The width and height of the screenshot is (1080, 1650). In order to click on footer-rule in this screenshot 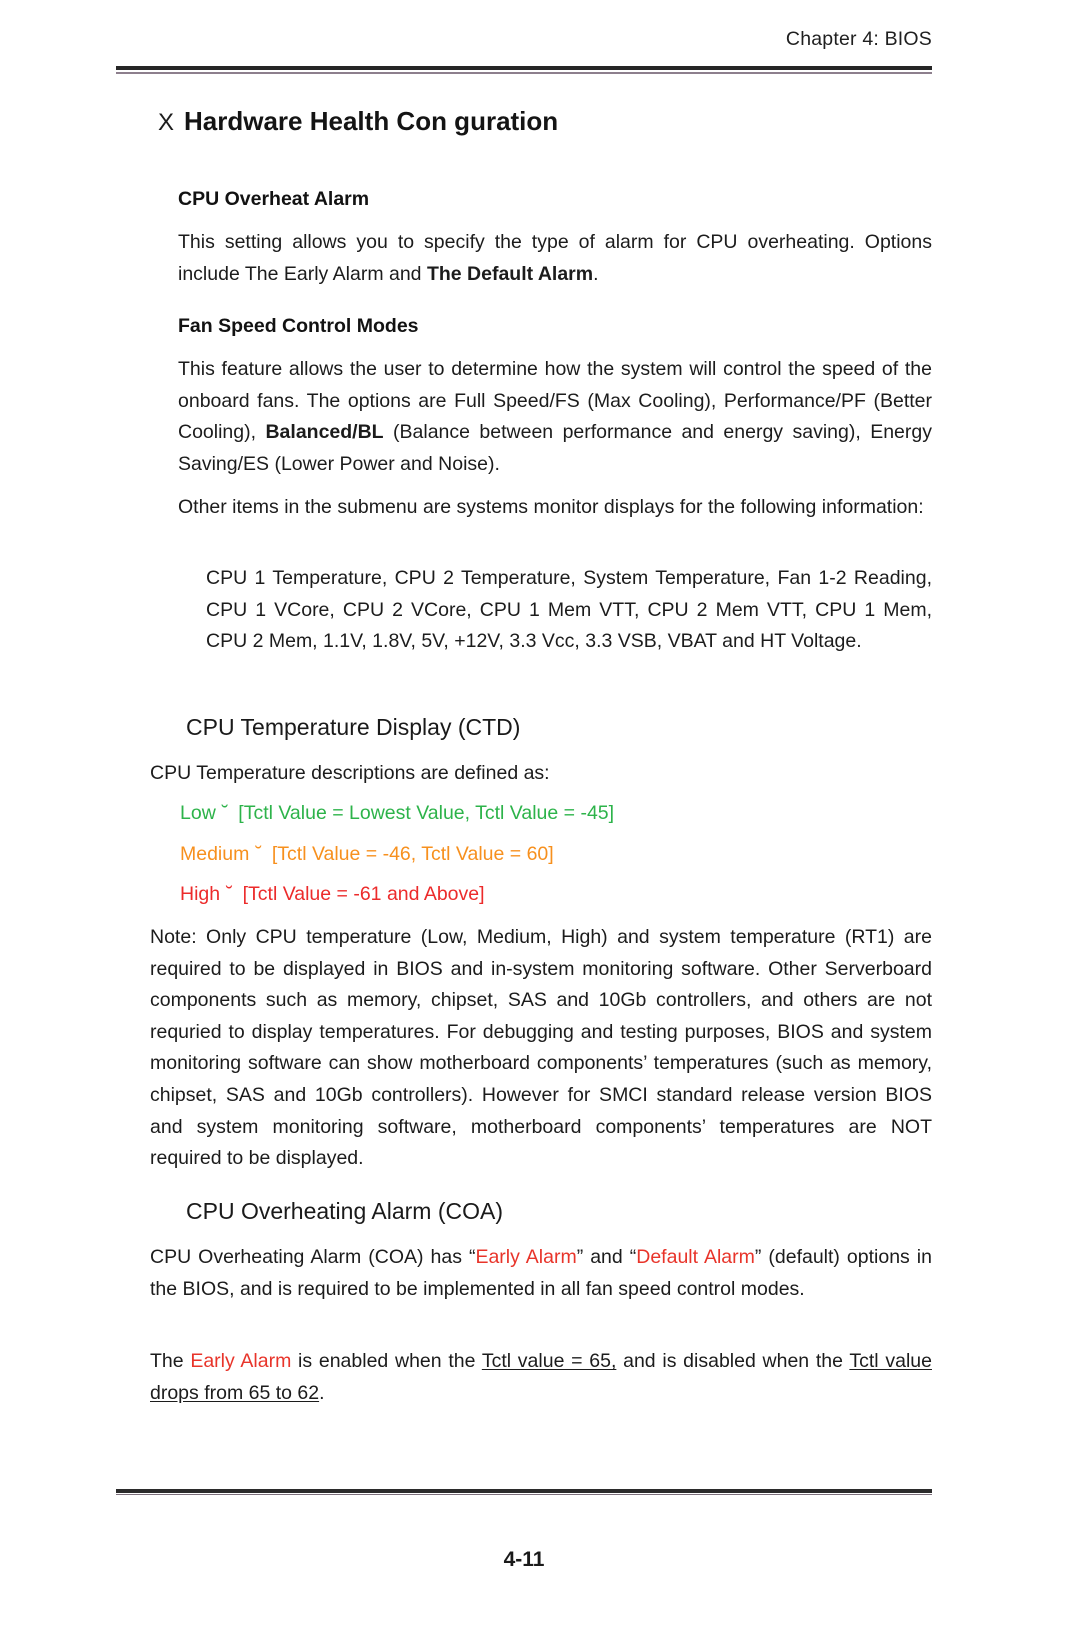, I will do `click(524, 1492)`.